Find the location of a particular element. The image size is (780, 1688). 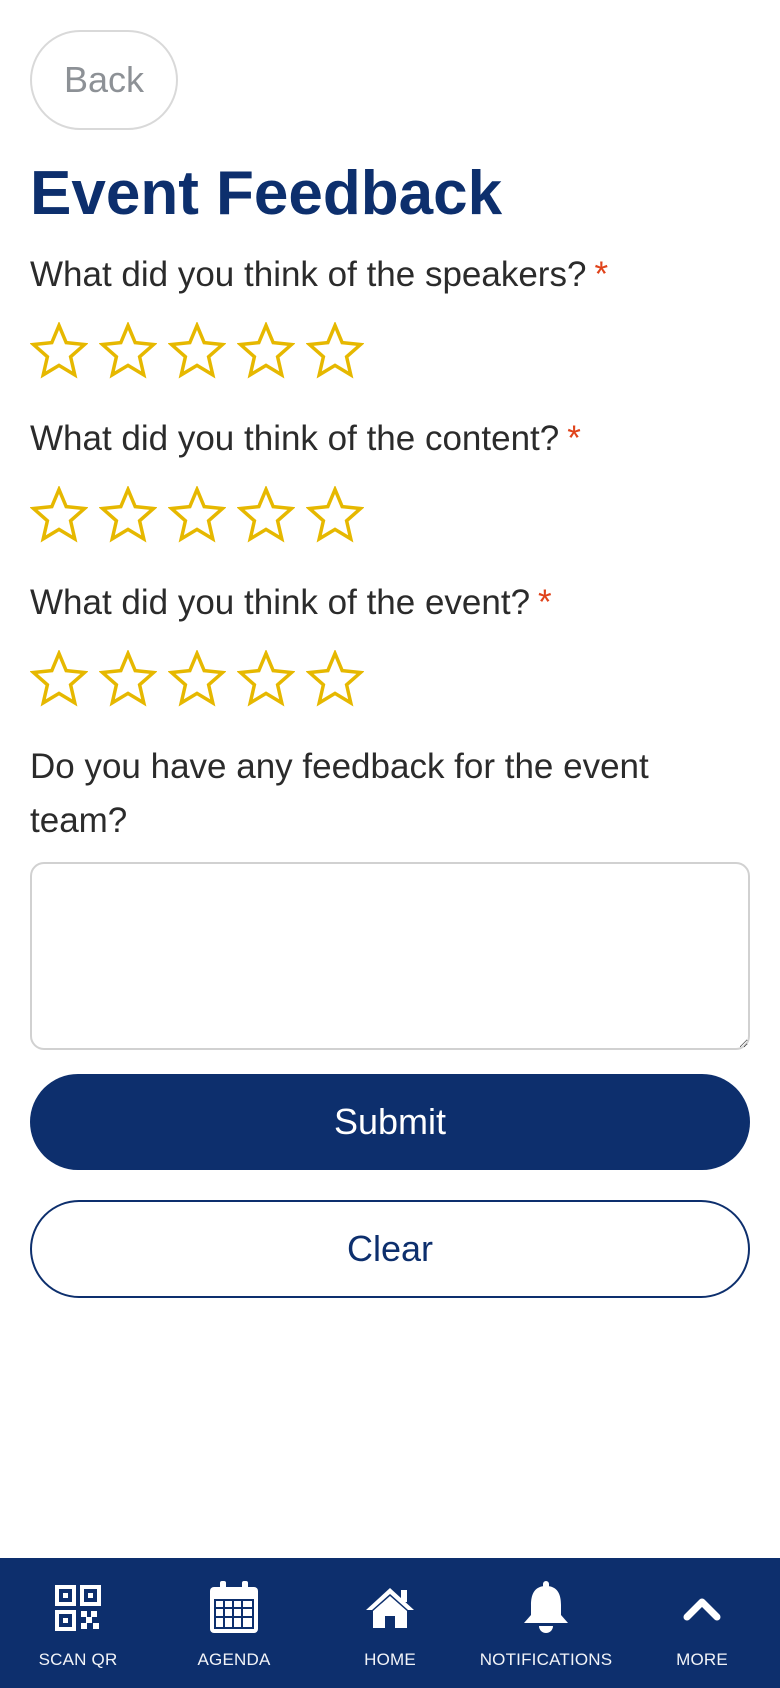

nav-item-notifications: NOTIFICATIONS is located at coordinates (546, 1623).